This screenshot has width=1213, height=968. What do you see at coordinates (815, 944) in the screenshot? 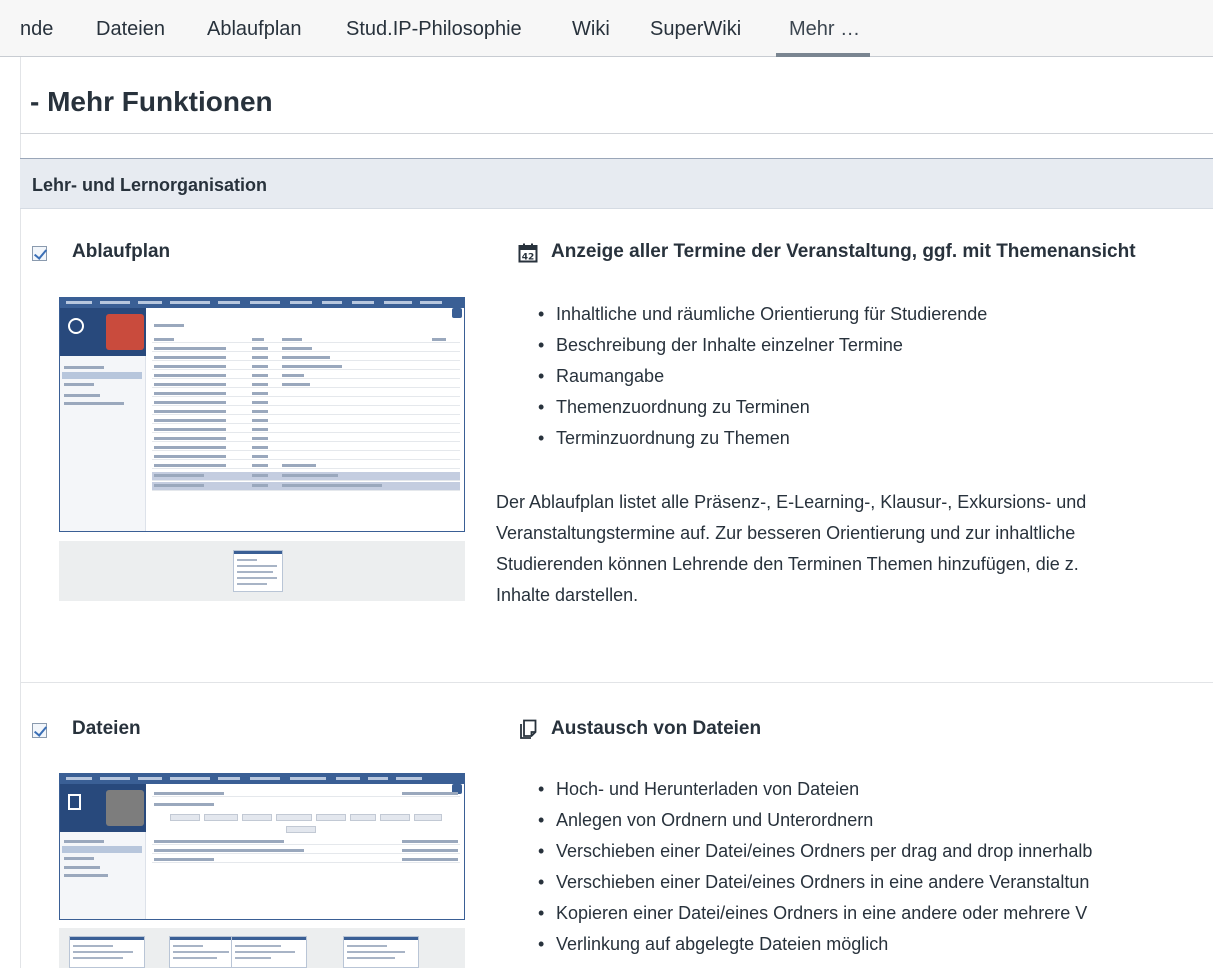
I see `list-item: Verlinkung auf abgelegte Dateien möglich` at bounding box center [815, 944].